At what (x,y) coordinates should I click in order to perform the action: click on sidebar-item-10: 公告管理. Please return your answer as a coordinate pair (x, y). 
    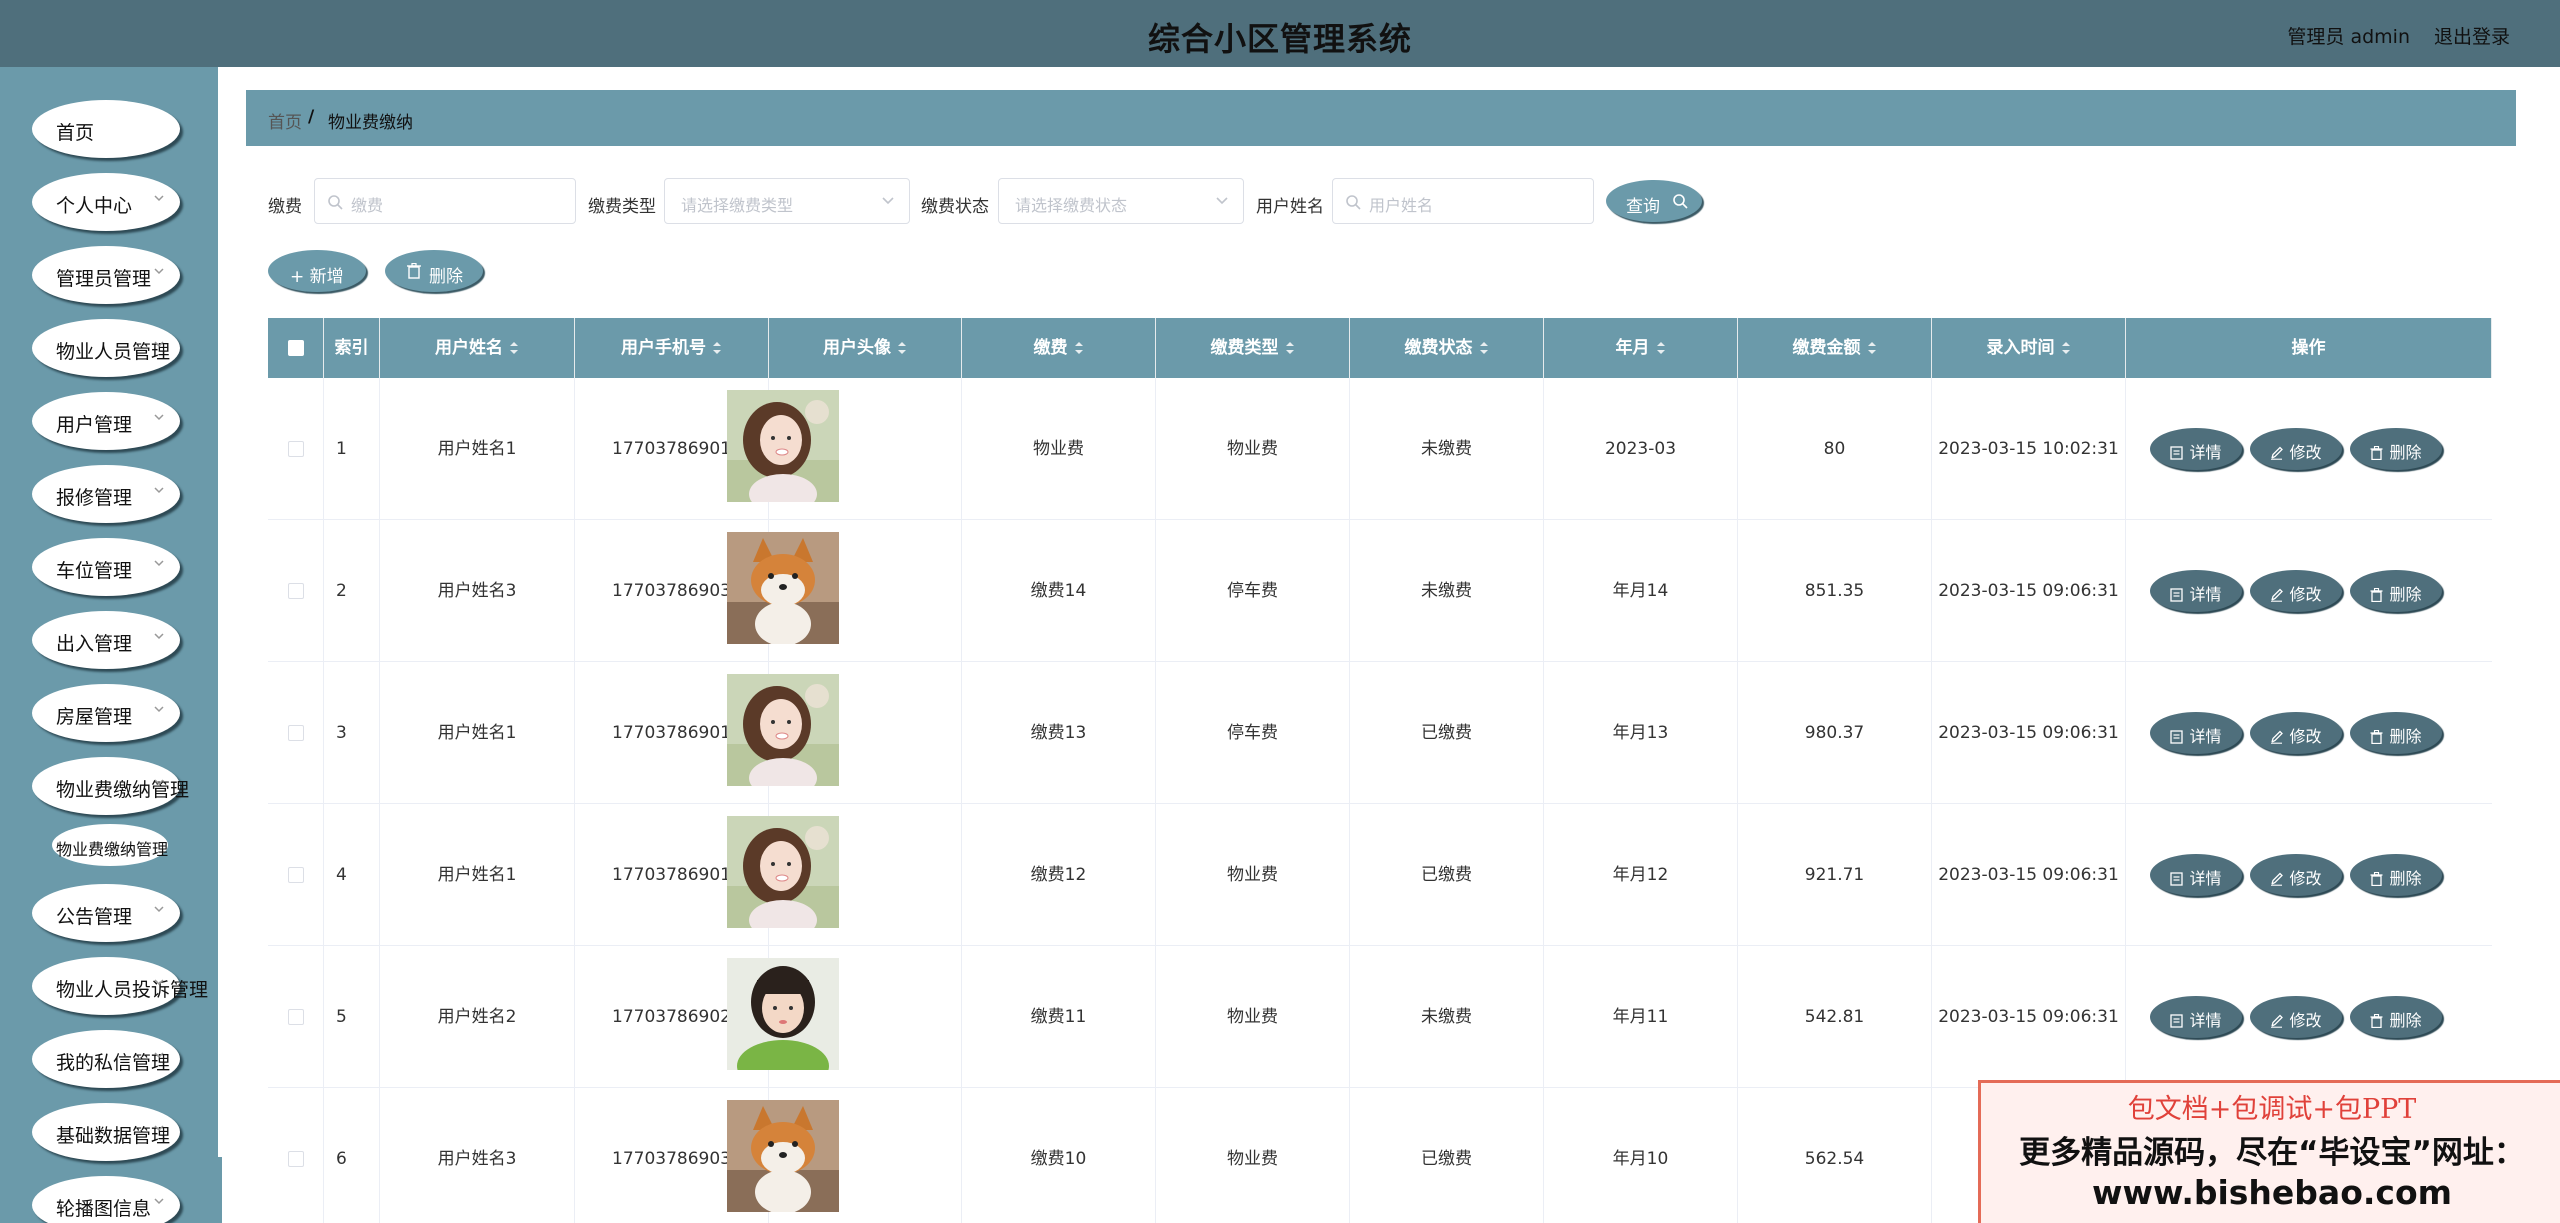
    Looking at the image, I should click on (106, 913).